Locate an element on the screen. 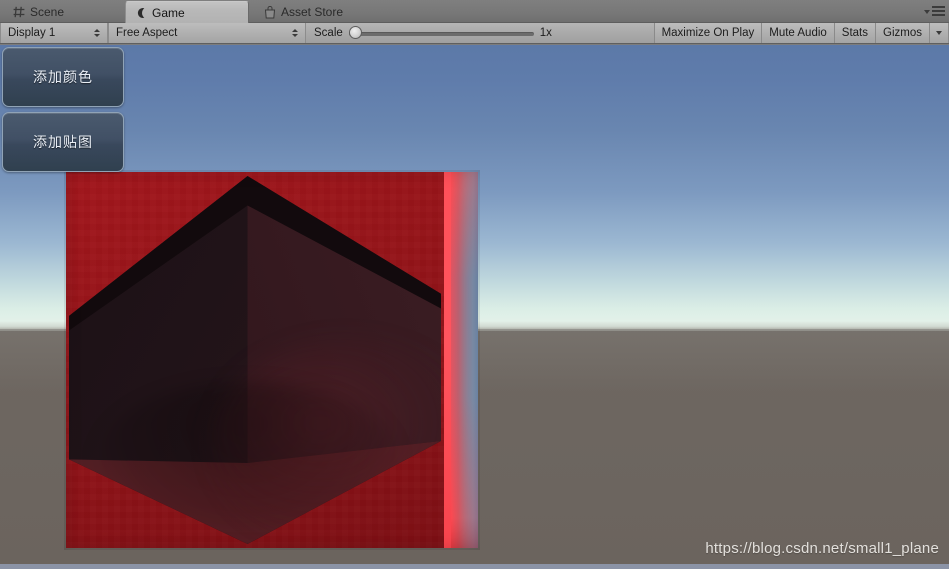  mute-audio-toggle: Mute Audio is located at coordinates (797, 33).